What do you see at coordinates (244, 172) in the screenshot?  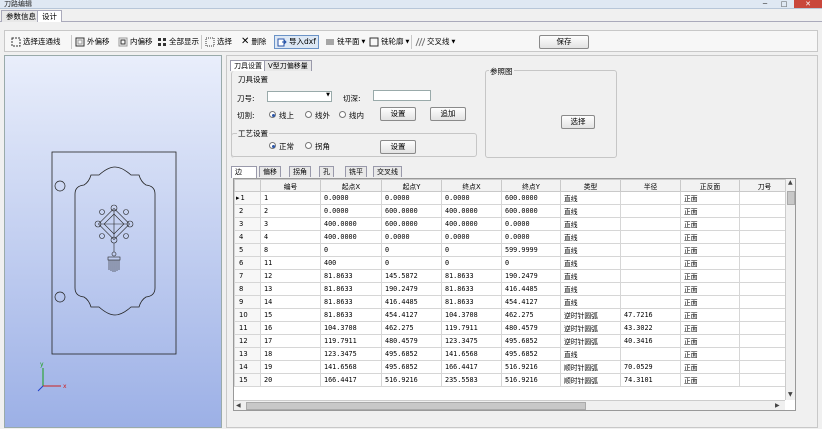 I see `grid-tab-edge: 边` at bounding box center [244, 172].